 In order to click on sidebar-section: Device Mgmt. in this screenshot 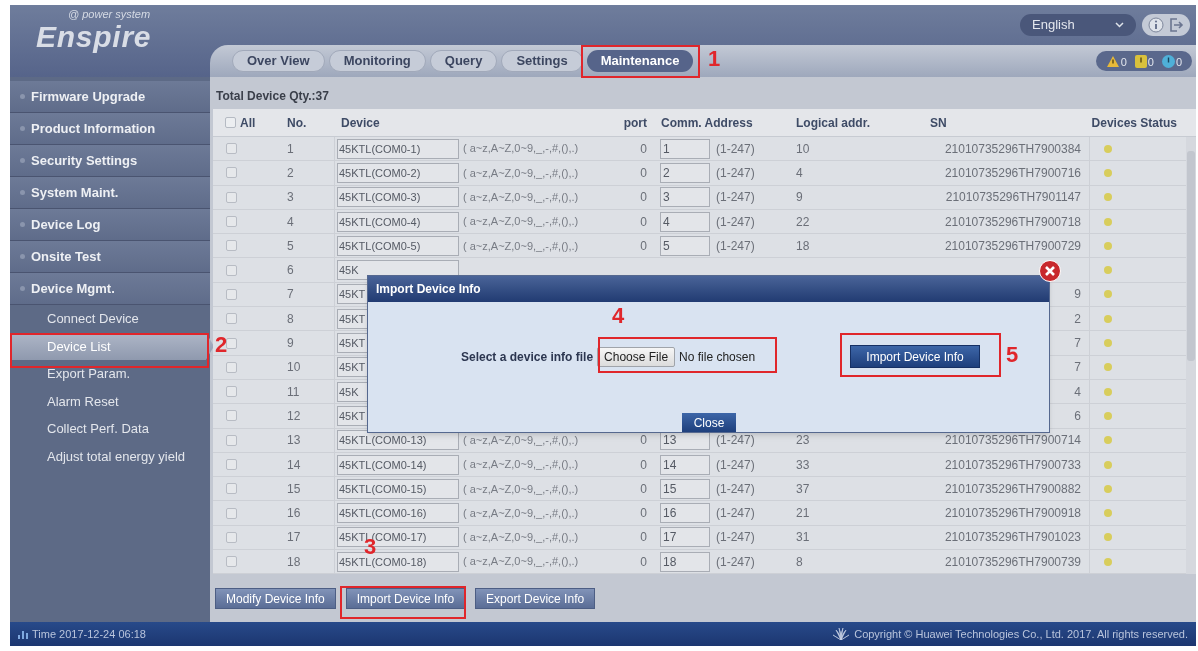, I will do `click(110, 289)`.